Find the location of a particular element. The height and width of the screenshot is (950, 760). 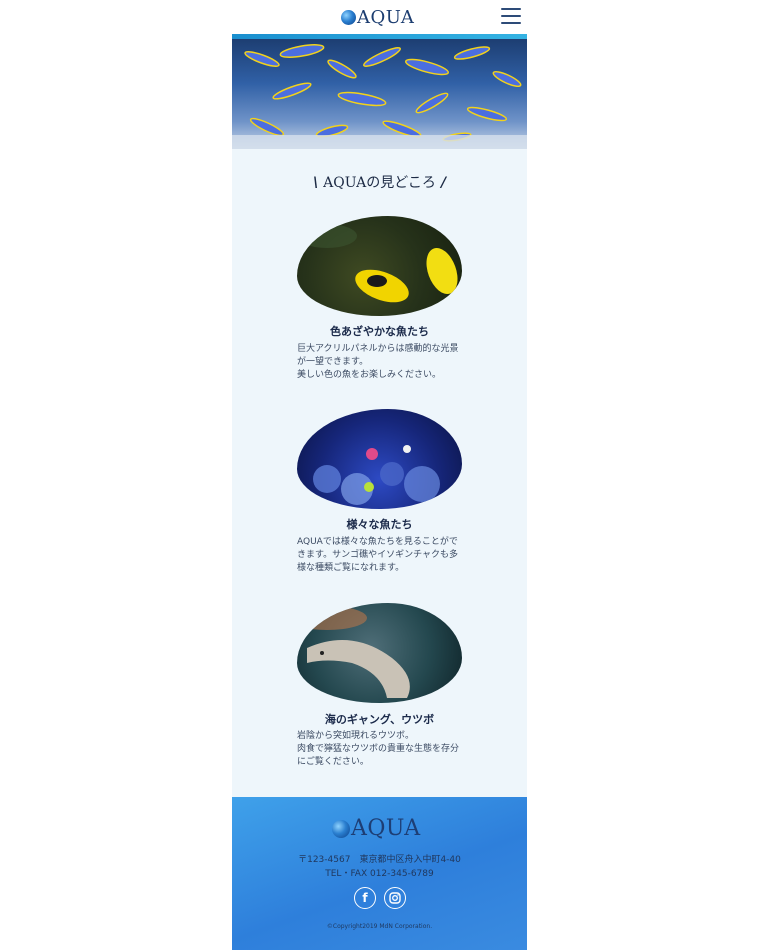

desc-line: にご覧ください。 is located at coordinates (333, 762).